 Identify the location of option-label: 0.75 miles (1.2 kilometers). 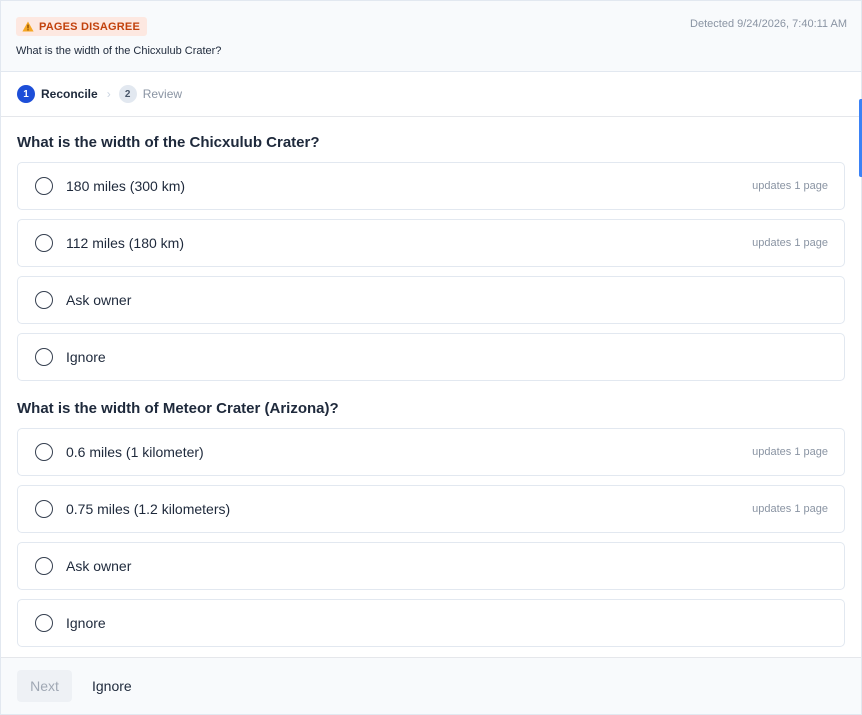
(148, 509).